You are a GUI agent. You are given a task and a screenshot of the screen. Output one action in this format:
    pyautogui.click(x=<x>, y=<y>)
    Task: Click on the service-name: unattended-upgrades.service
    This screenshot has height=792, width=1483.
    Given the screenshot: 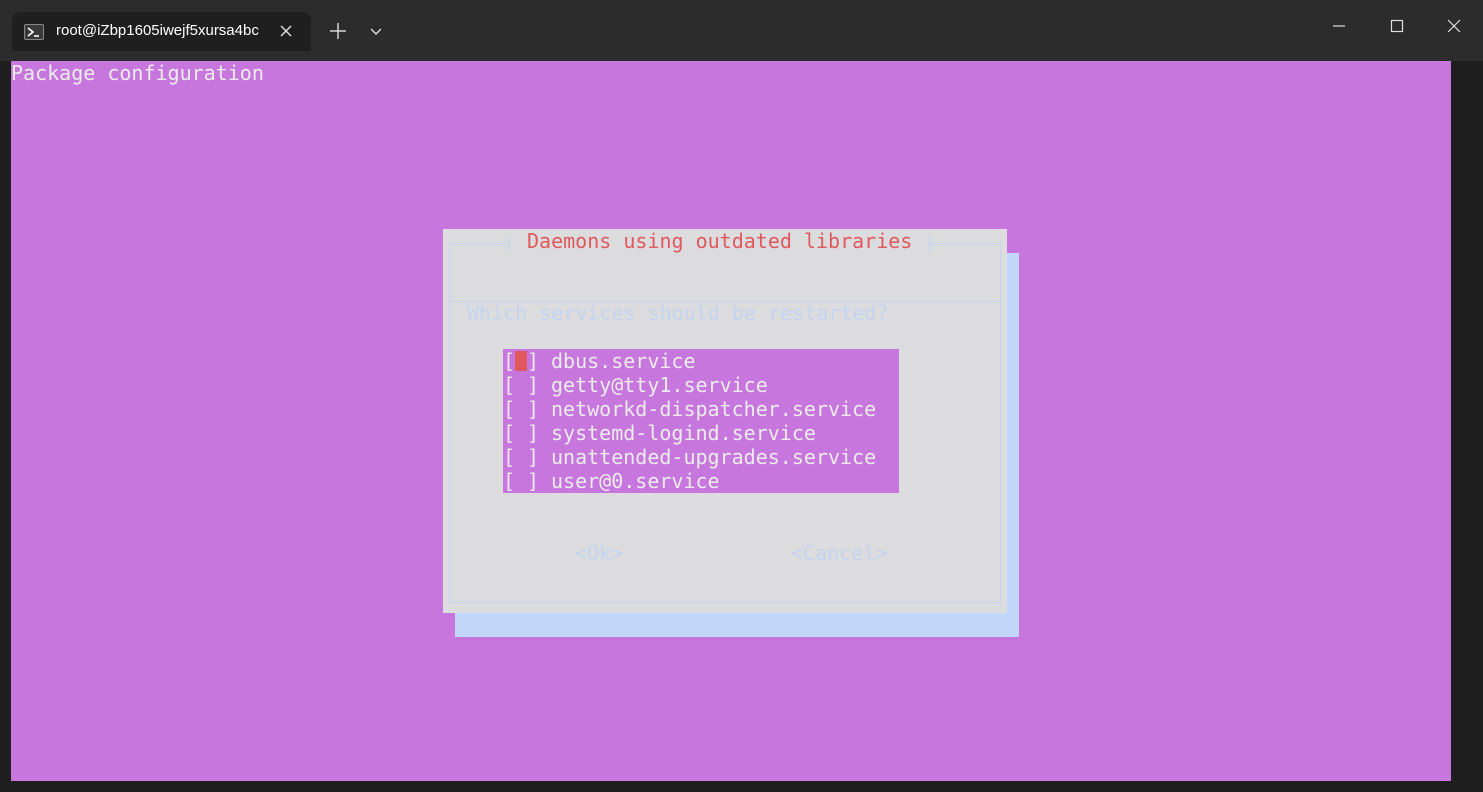 What is the action you would take?
    pyautogui.click(x=714, y=457)
    